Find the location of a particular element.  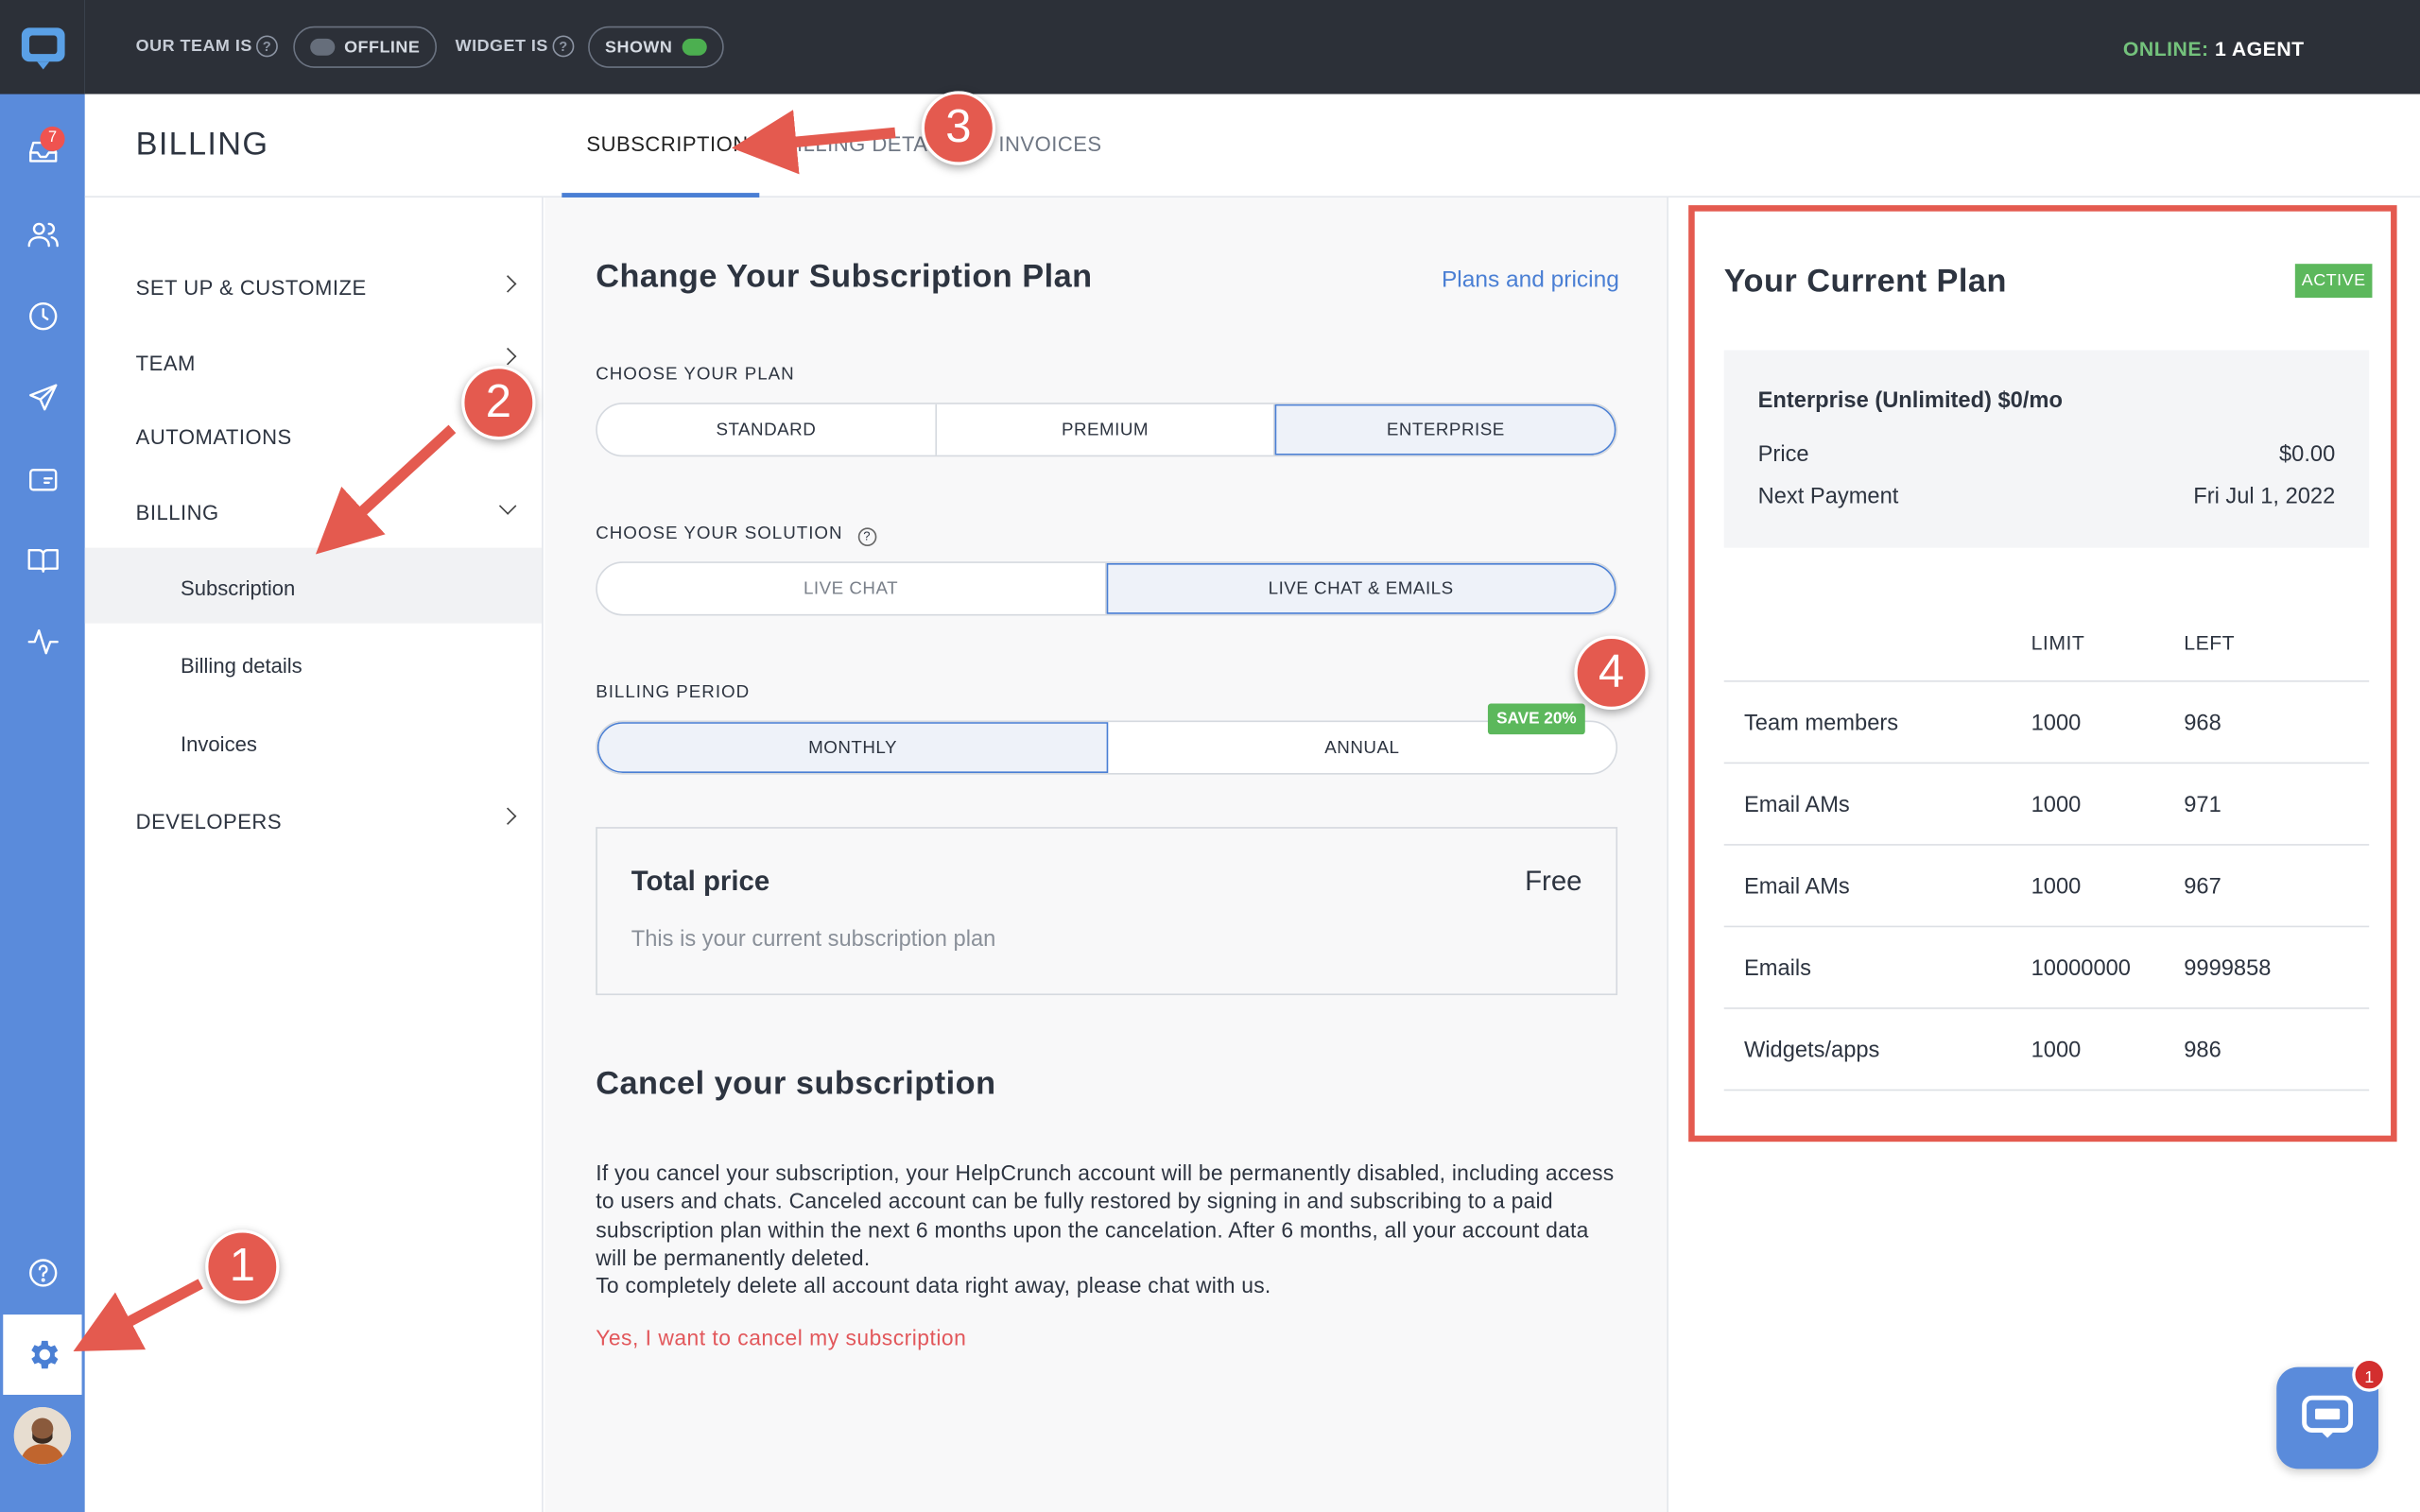

avatar is located at coordinates (42, 1436).